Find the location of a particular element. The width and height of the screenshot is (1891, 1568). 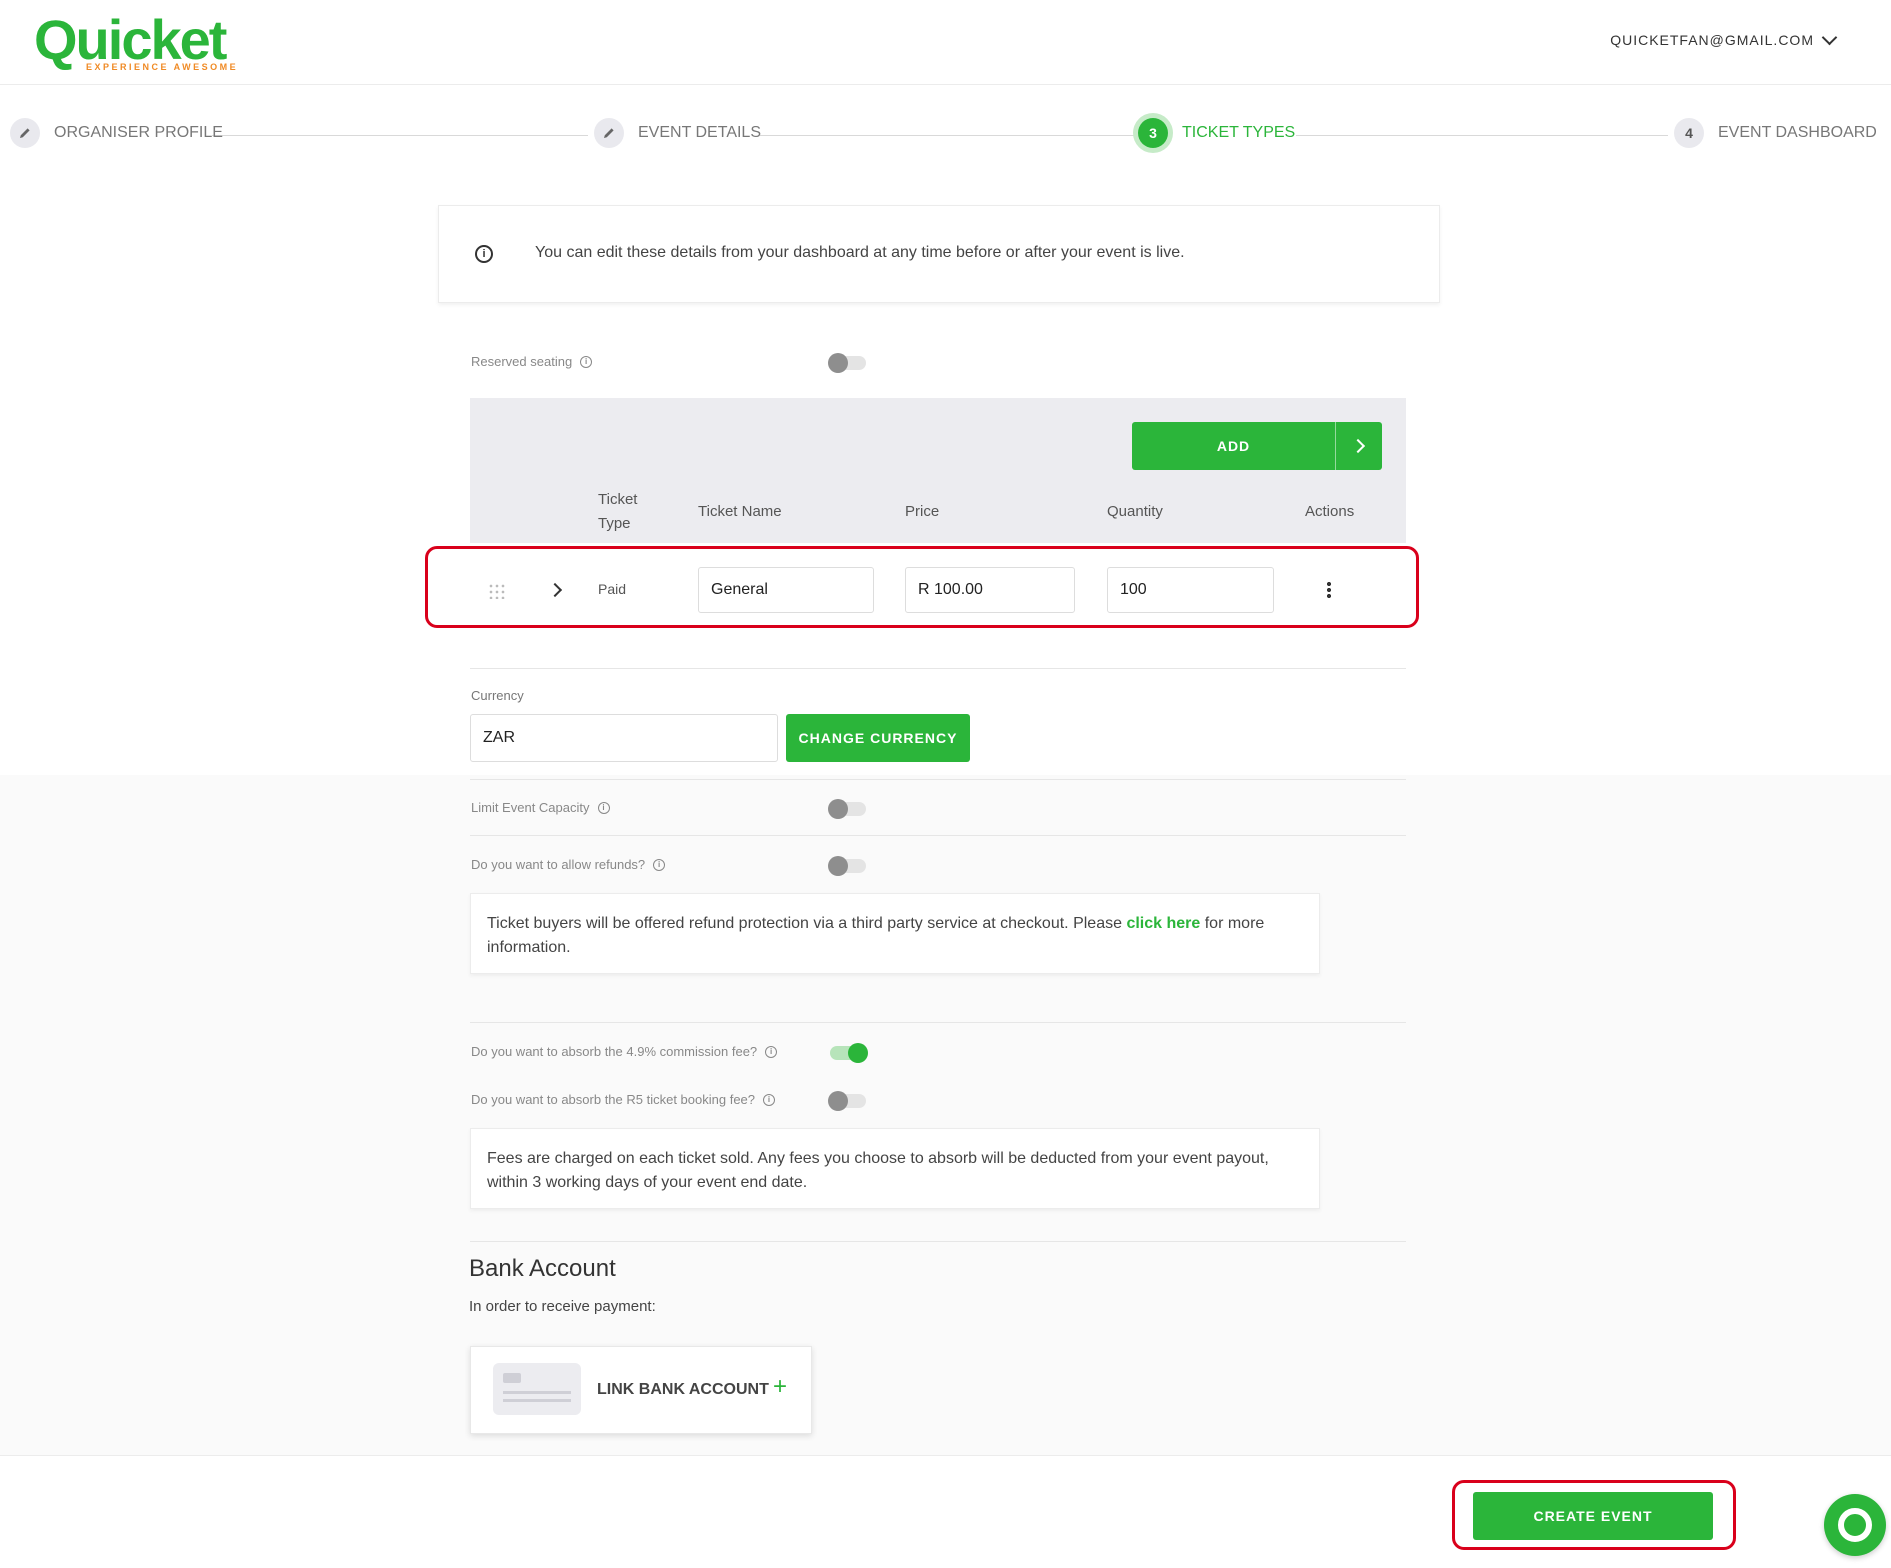

col-actions: Actions is located at coordinates (1330, 511).